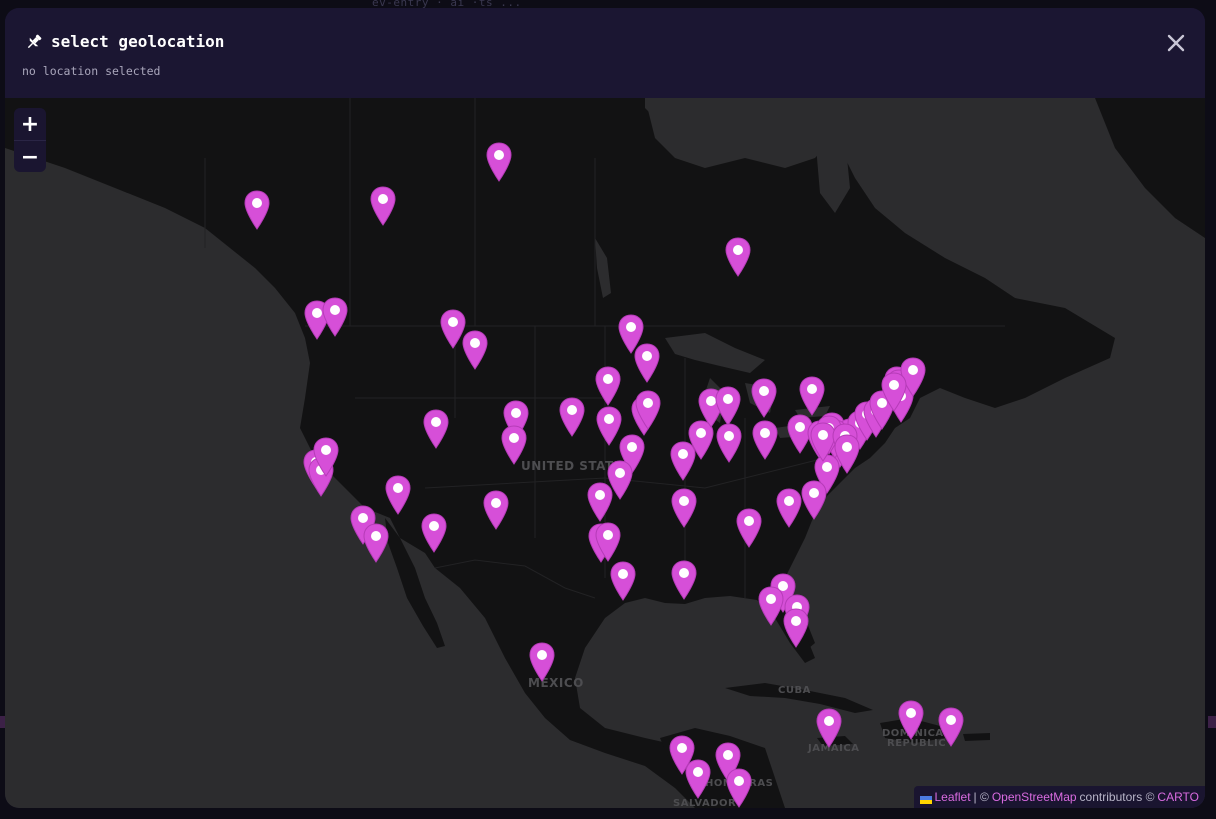 This screenshot has height=819, width=1216. I want to click on dialog-title-row: select geolocation, so click(124, 41).